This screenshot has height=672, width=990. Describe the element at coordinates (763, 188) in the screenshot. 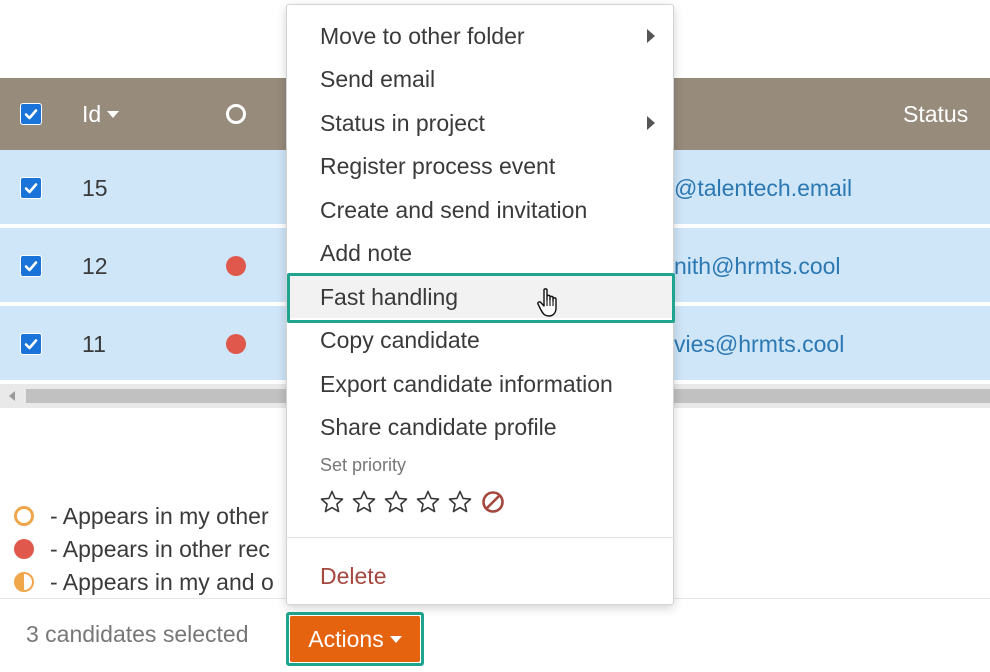

I see `row-email: @talentech.email` at that location.